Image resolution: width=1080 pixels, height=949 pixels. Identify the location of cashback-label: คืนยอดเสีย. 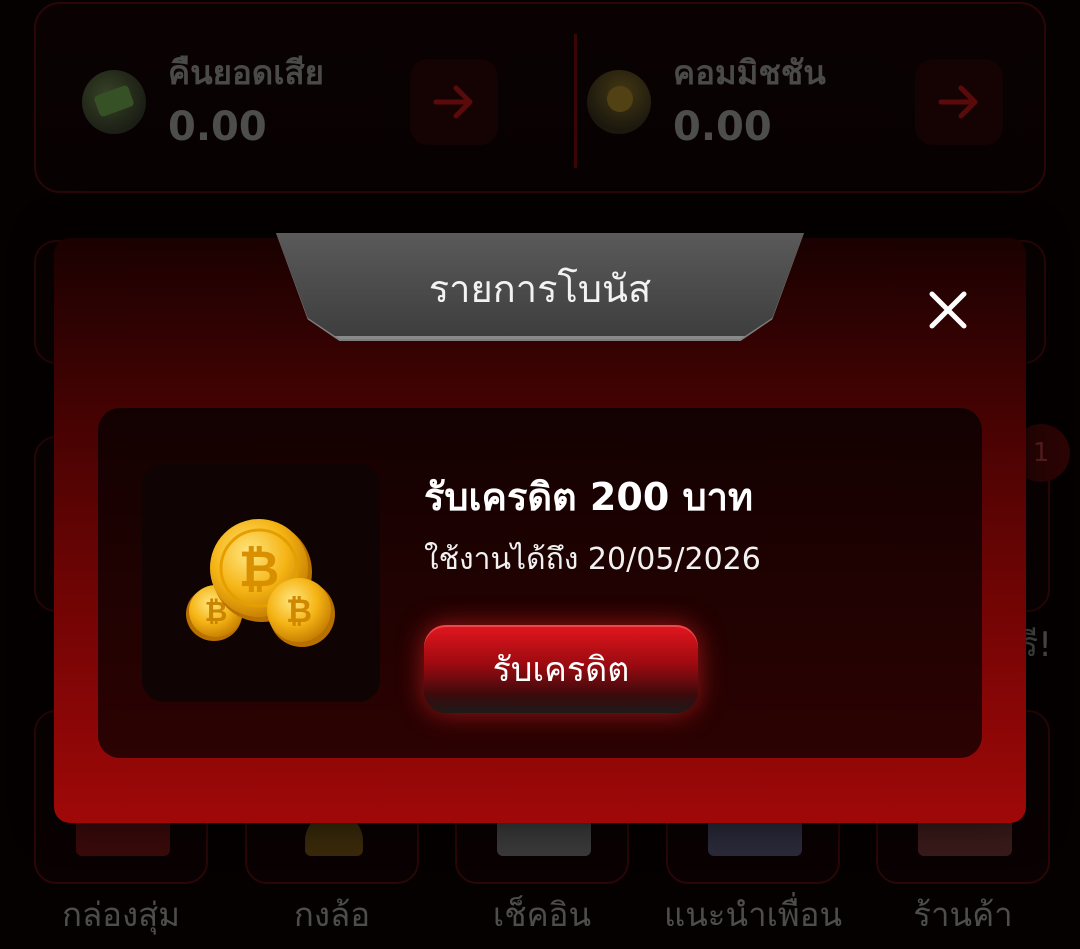
(246, 72).